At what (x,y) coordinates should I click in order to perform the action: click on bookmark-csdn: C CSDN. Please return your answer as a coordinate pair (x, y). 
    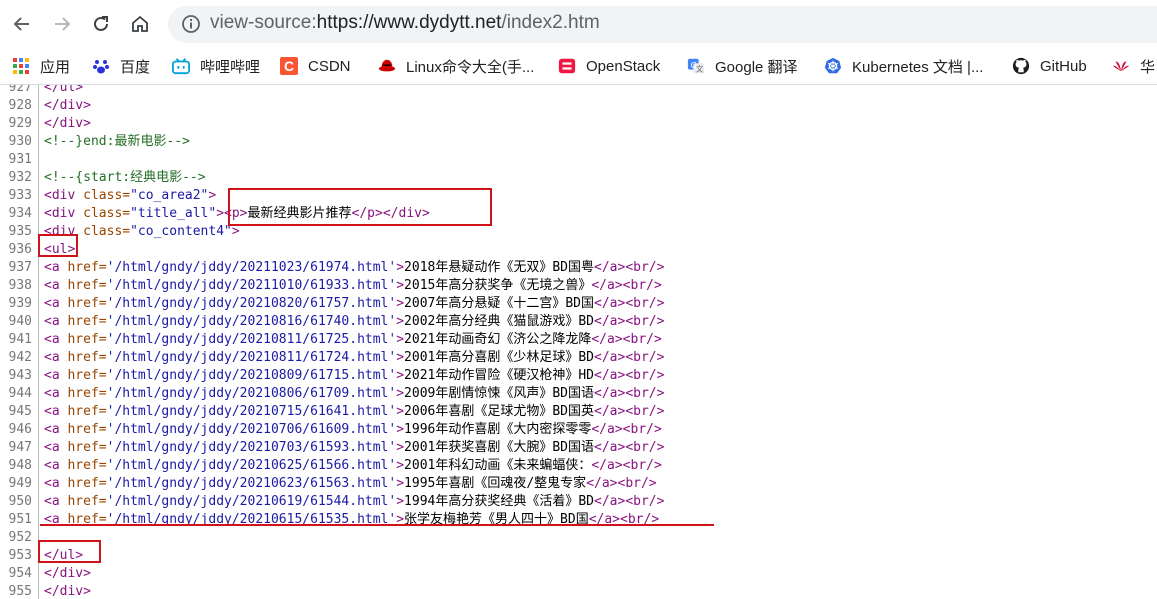
    Looking at the image, I should click on (315, 66).